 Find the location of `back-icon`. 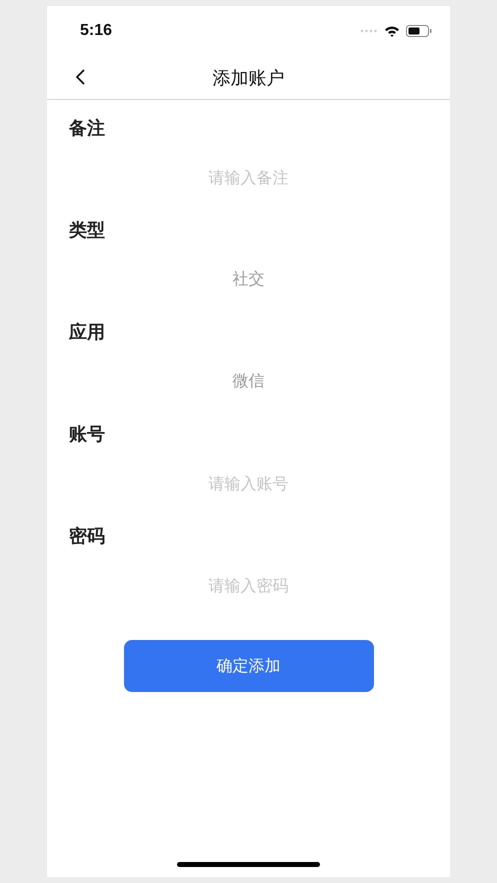

back-icon is located at coordinates (80, 77).